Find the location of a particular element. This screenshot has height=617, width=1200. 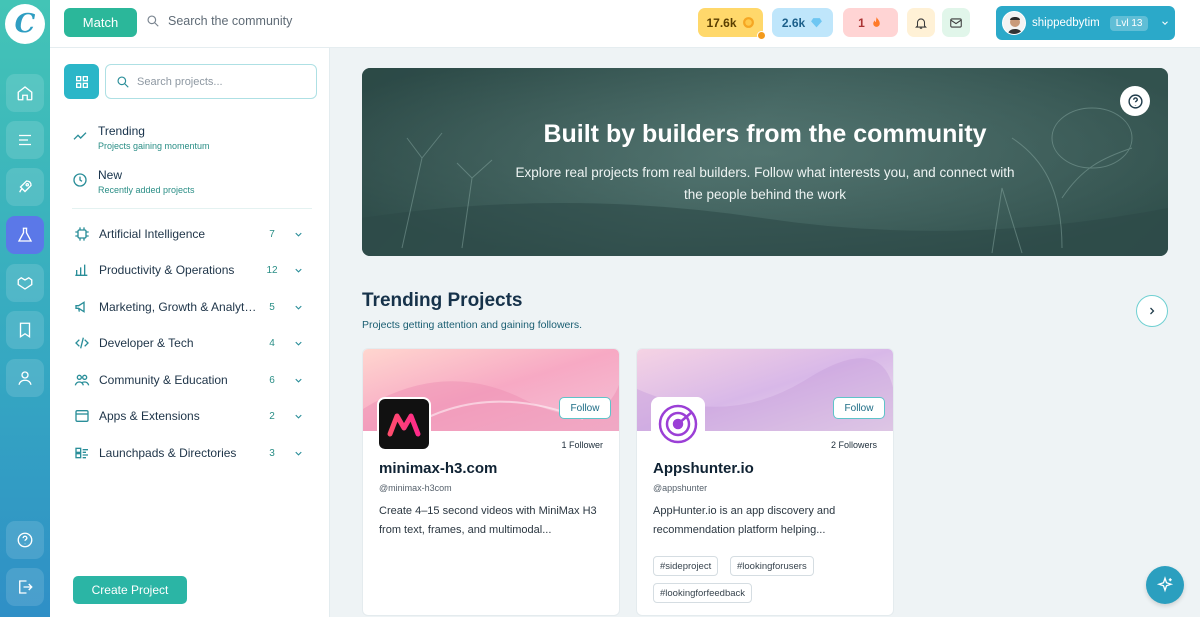

category-productivity-operations: Productivity & Operations 12 is located at coordinates (192, 270).